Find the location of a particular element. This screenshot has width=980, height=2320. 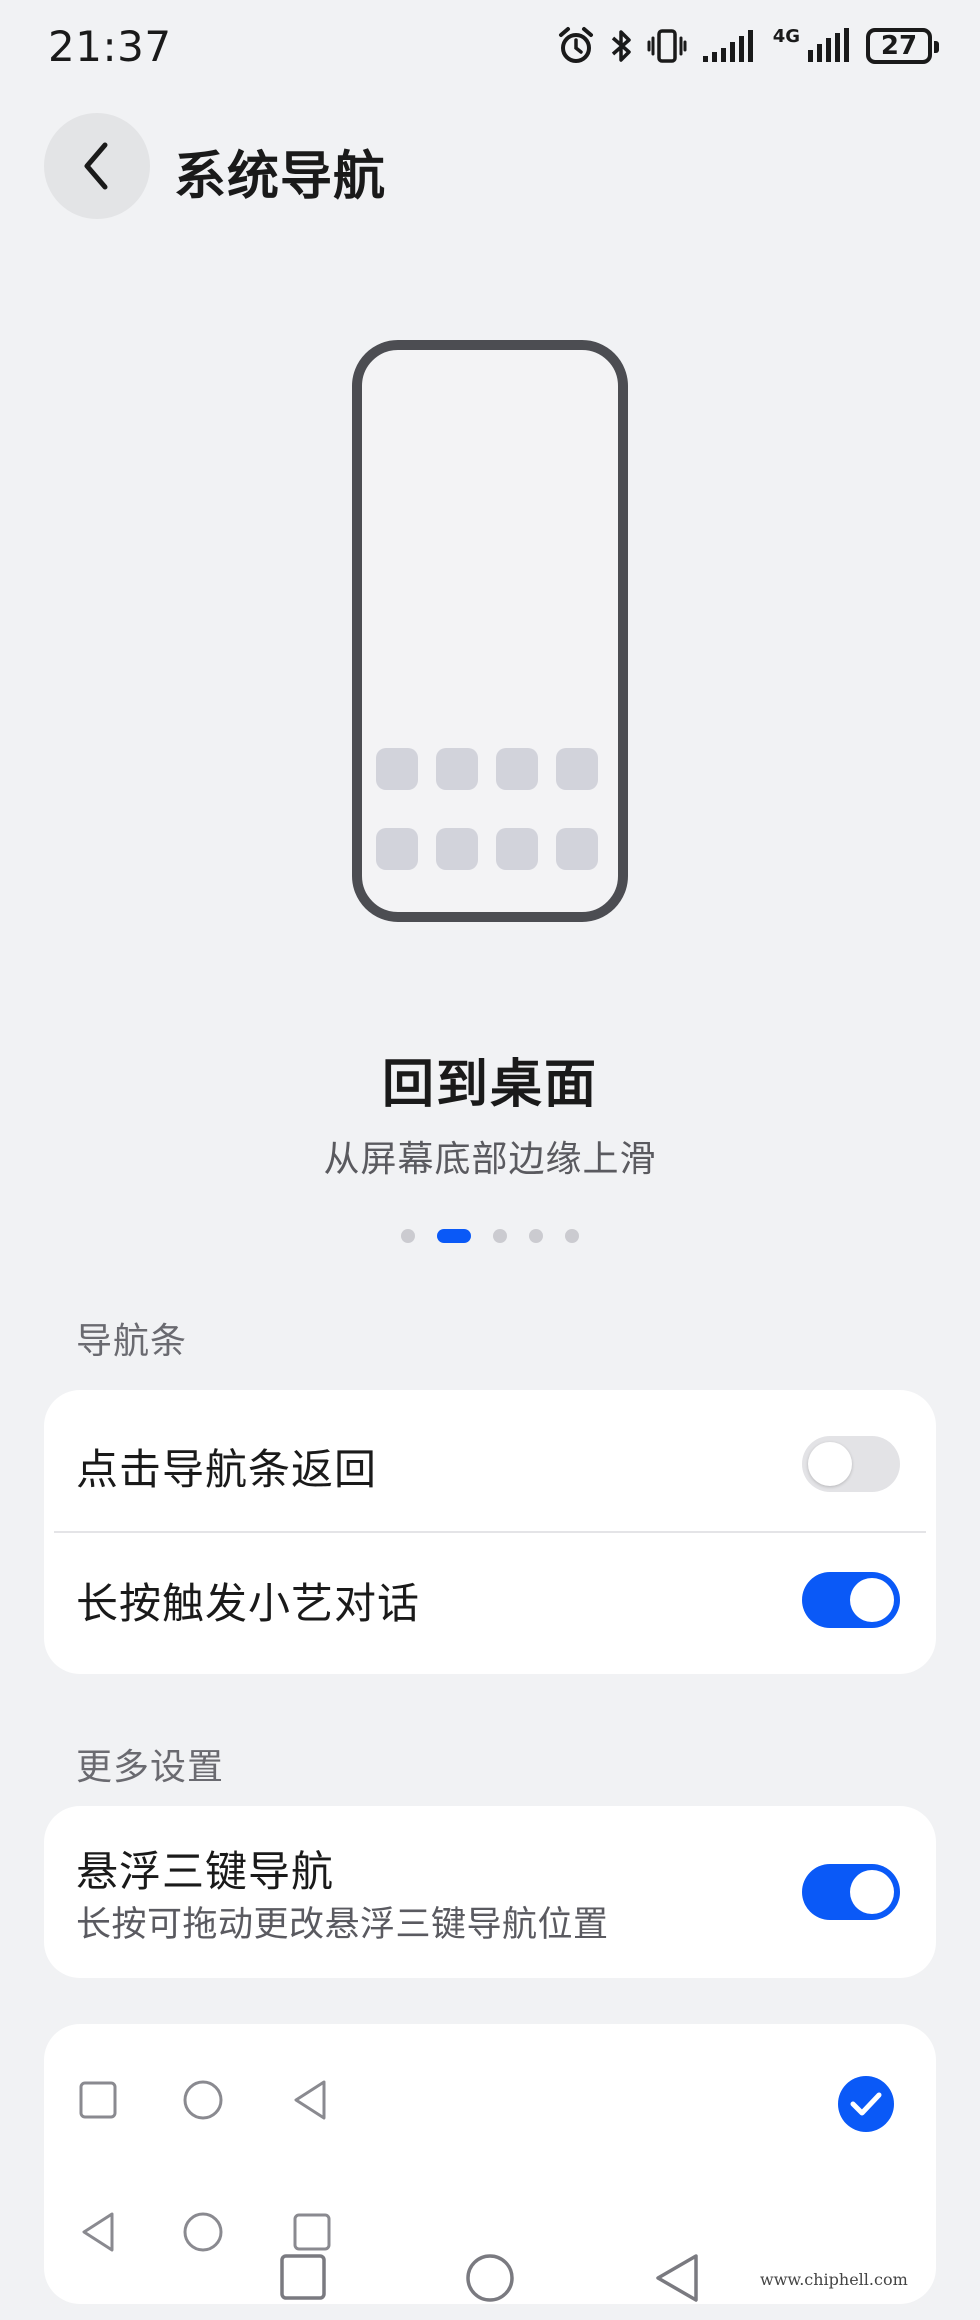

alarm-icon is located at coordinates (575, 45).